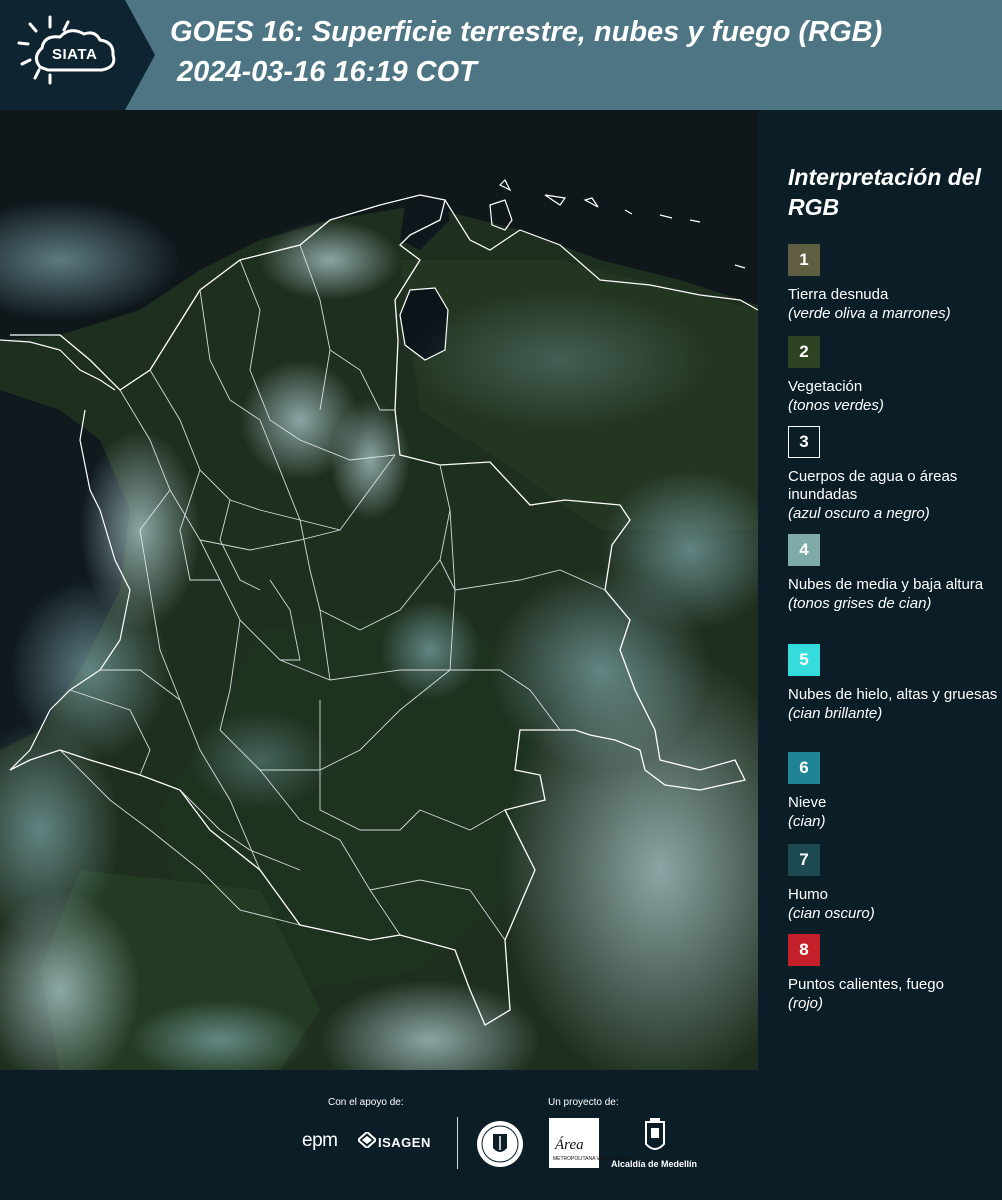 The width and height of the screenshot is (1002, 1200). What do you see at coordinates (804, 352) in the screenshot?
I see `legend-swatch: 2` at bounding box center [804, 352].